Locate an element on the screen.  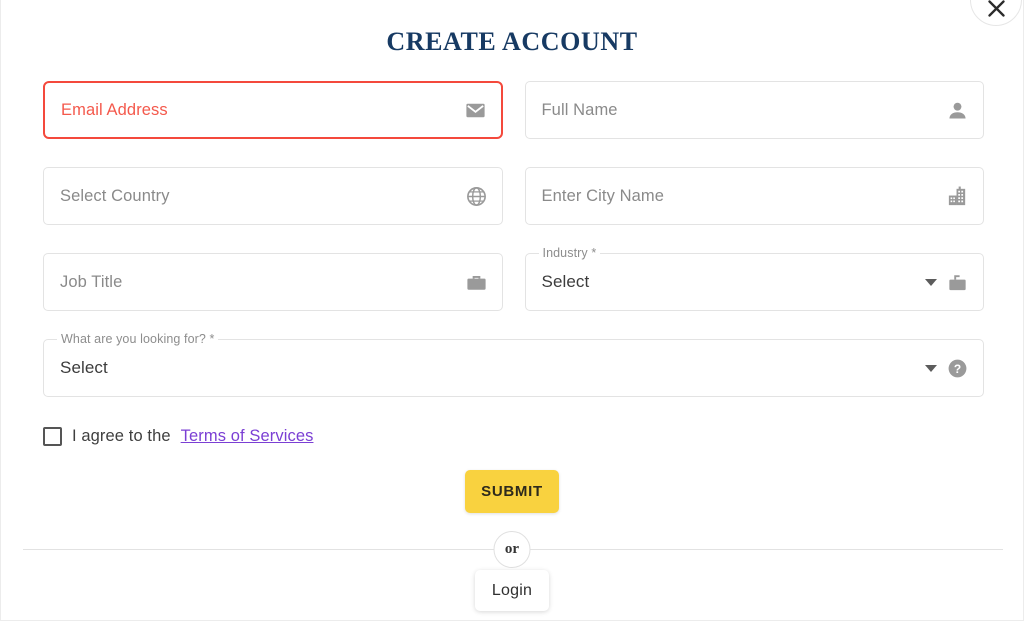
field-cell-email: Email Address is located at coordinates (273, 110).